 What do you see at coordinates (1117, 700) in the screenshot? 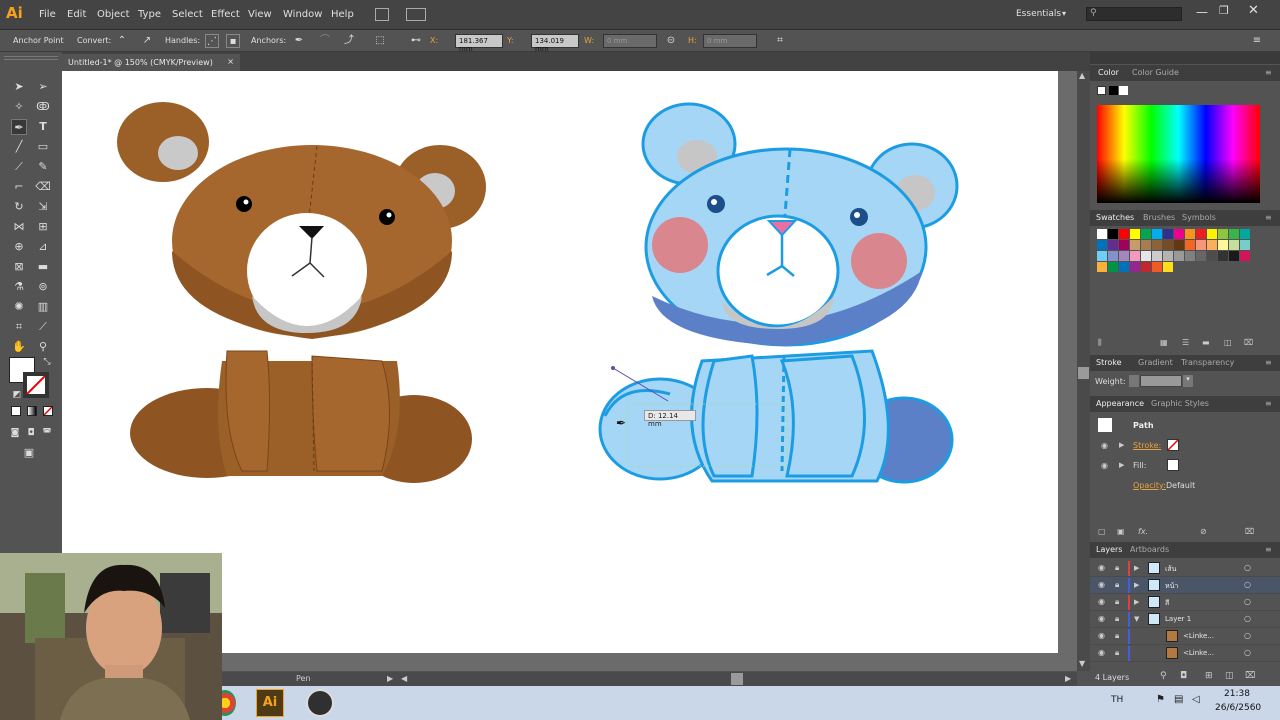
I see `language-indicator: TH` at bounding box center [1117, 700].